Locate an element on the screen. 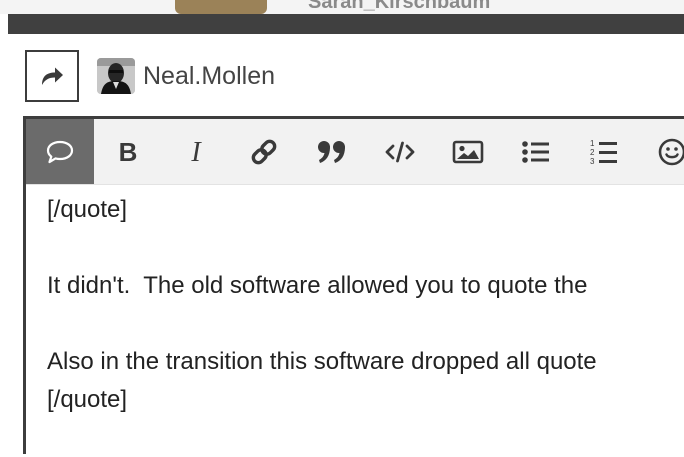 Image resolution: width=684 pixels, height=457 pixels. blockquote-button is located at coordinates (332, 151).